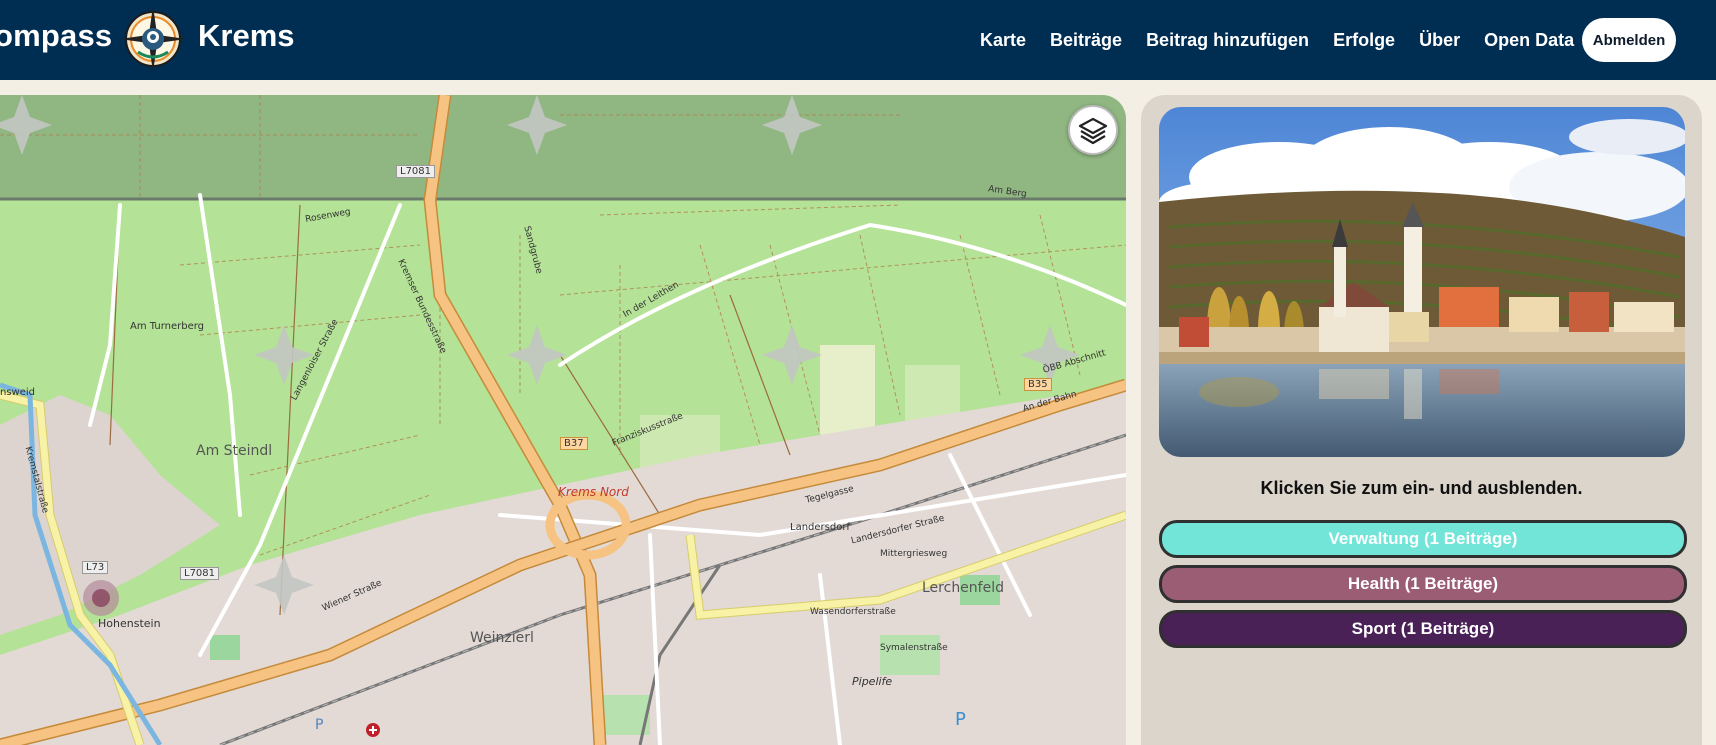  Describe the element at coordinates (1227, 40) in the screenshot. I see `nav-beitrag-hinzufuegen: Beitrag hinzufügen` at that location.